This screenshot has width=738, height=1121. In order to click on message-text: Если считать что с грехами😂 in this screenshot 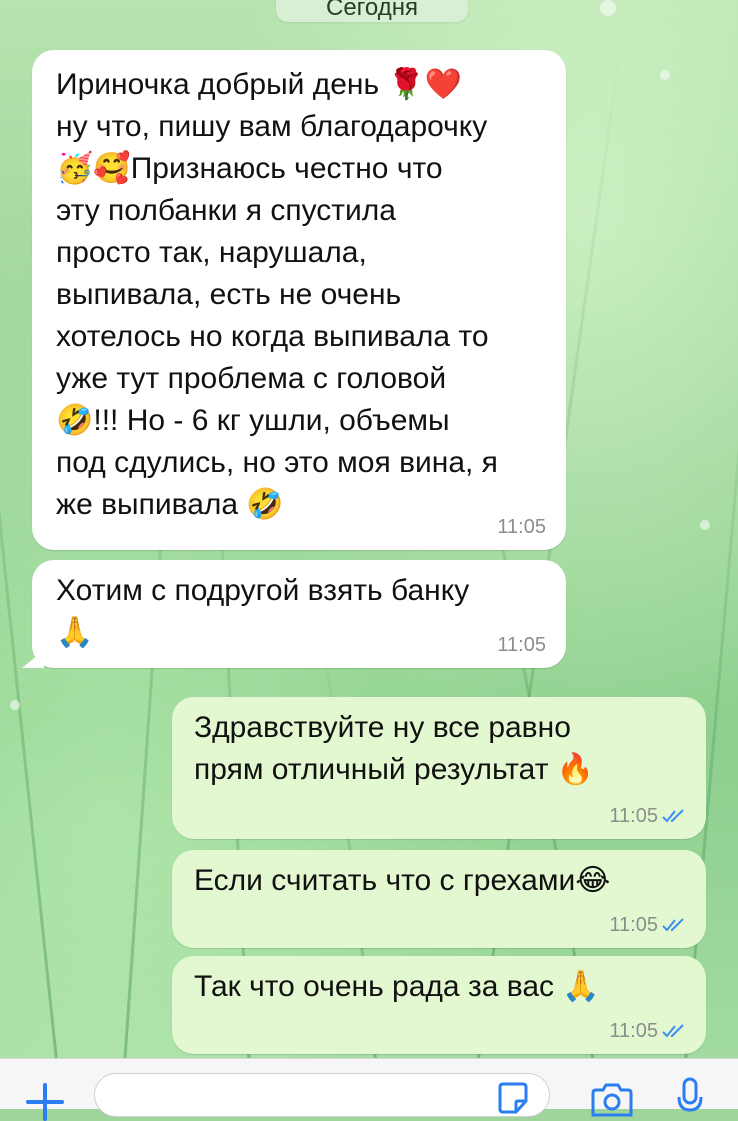, I will do `click(402, 880)`.